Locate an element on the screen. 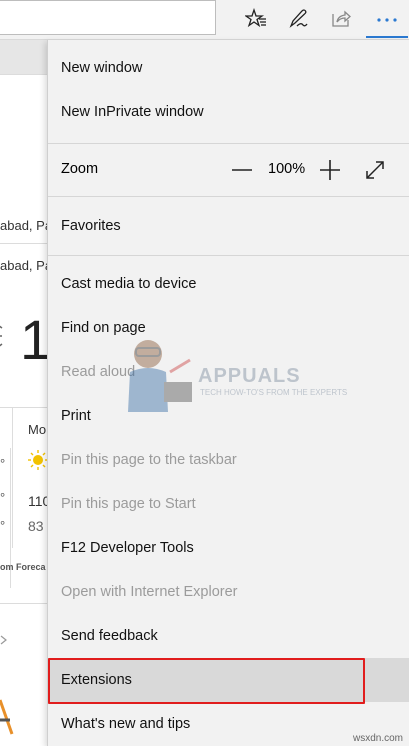  zoom-label: Zoom is located at coordinates (80, 169).